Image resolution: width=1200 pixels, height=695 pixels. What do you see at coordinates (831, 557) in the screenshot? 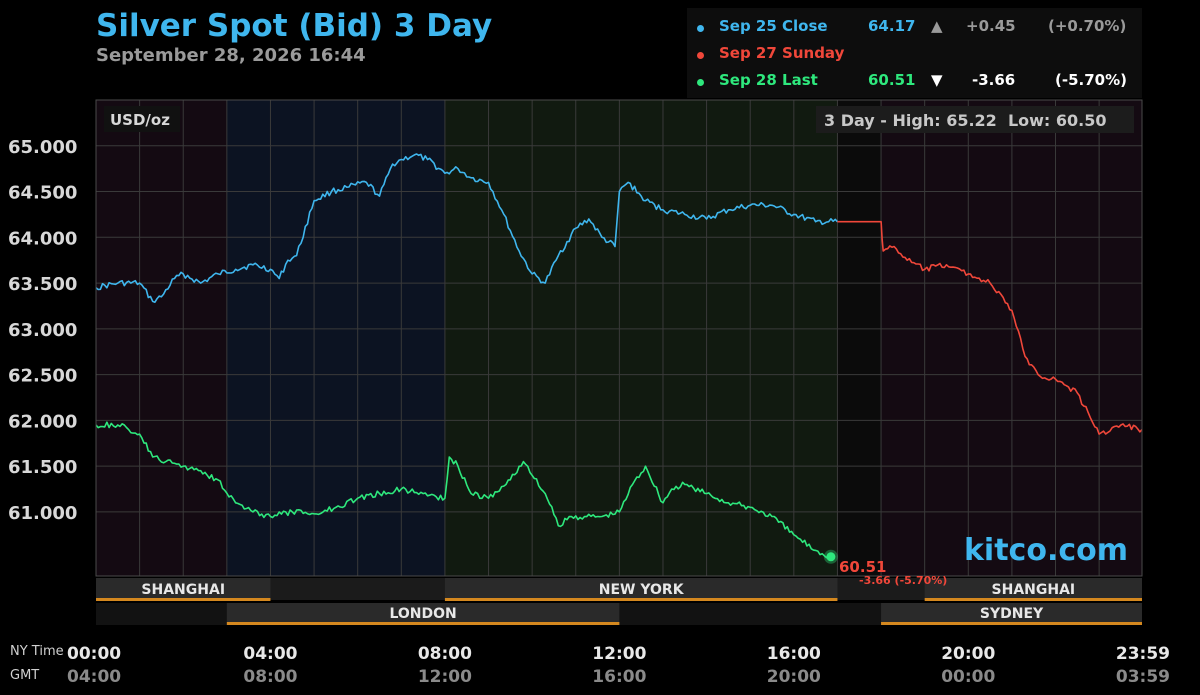
I see `last-point-marker` at bounding box center [831, 557].